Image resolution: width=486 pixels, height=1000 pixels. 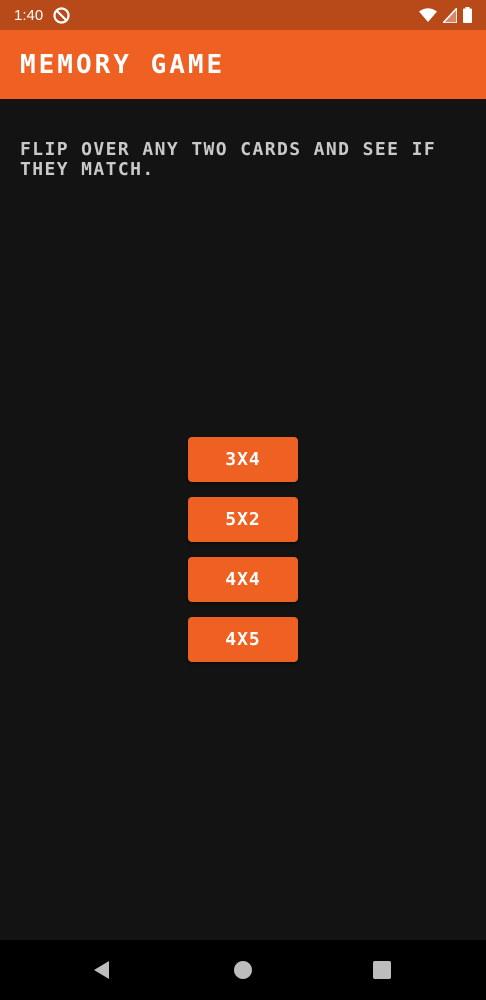 What do you see at coordinates (243, 519) in the screenshot?
I see `grid-size-button-5x2: 5X2` at bounding box center [243, 519].